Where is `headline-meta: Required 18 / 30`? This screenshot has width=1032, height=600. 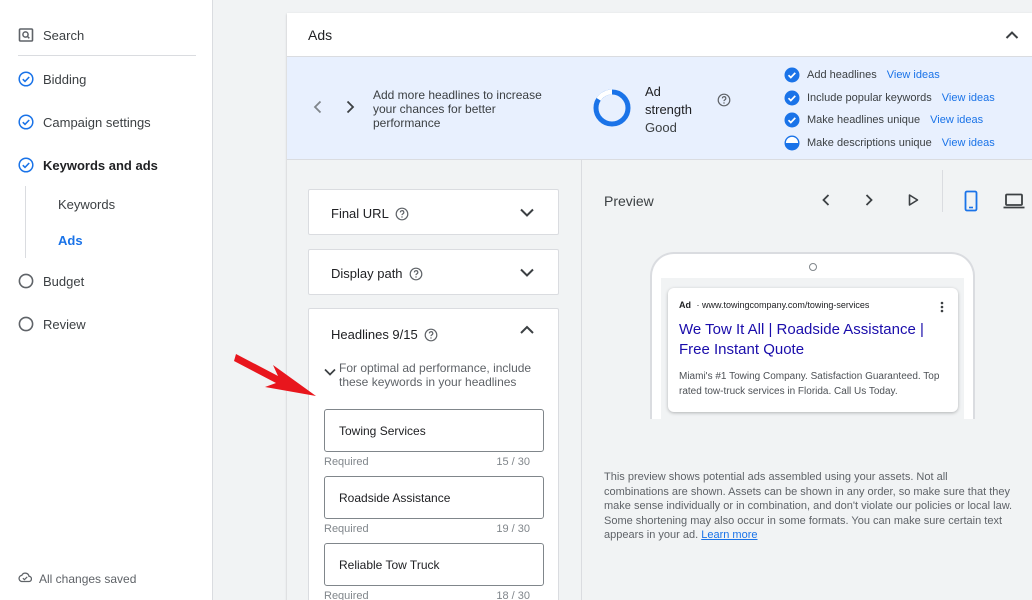
headline-meta: Required 18 / 30 is located at coordinates (427, 595).